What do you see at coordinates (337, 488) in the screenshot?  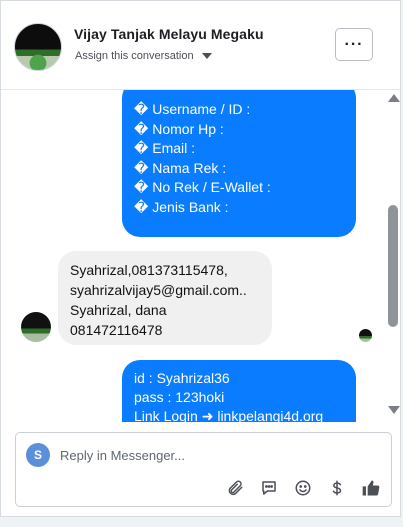 I see `dollar-icon` at bounding box center [337, 488].